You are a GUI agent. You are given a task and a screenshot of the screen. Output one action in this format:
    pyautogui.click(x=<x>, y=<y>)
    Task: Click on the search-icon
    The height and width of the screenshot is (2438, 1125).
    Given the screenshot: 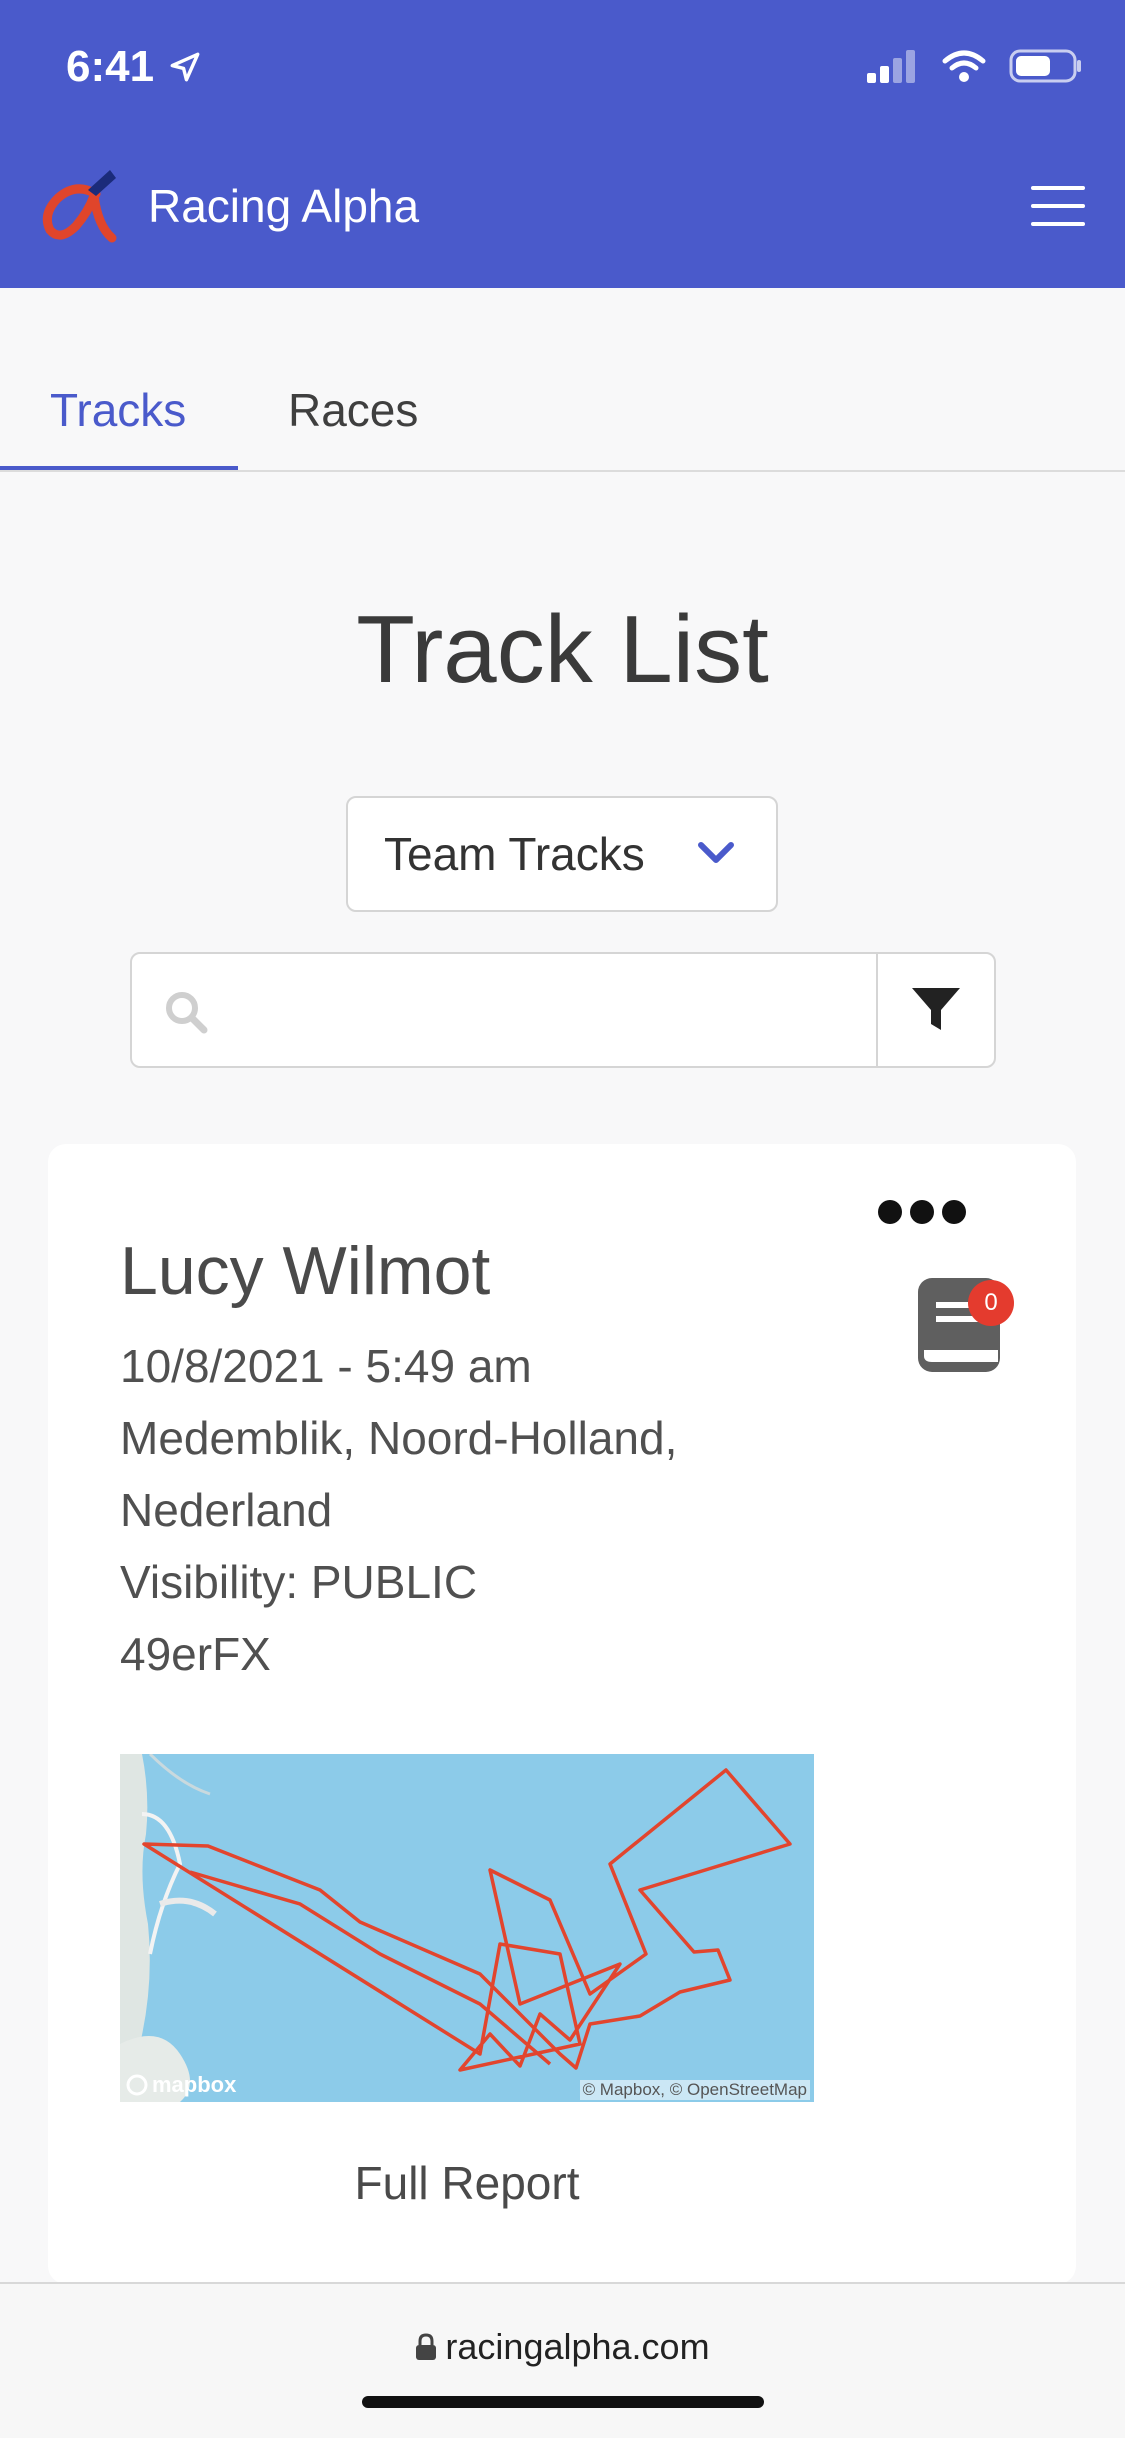 What is the action you would take?
    pyautogui.click(x=186, y=1014)
    